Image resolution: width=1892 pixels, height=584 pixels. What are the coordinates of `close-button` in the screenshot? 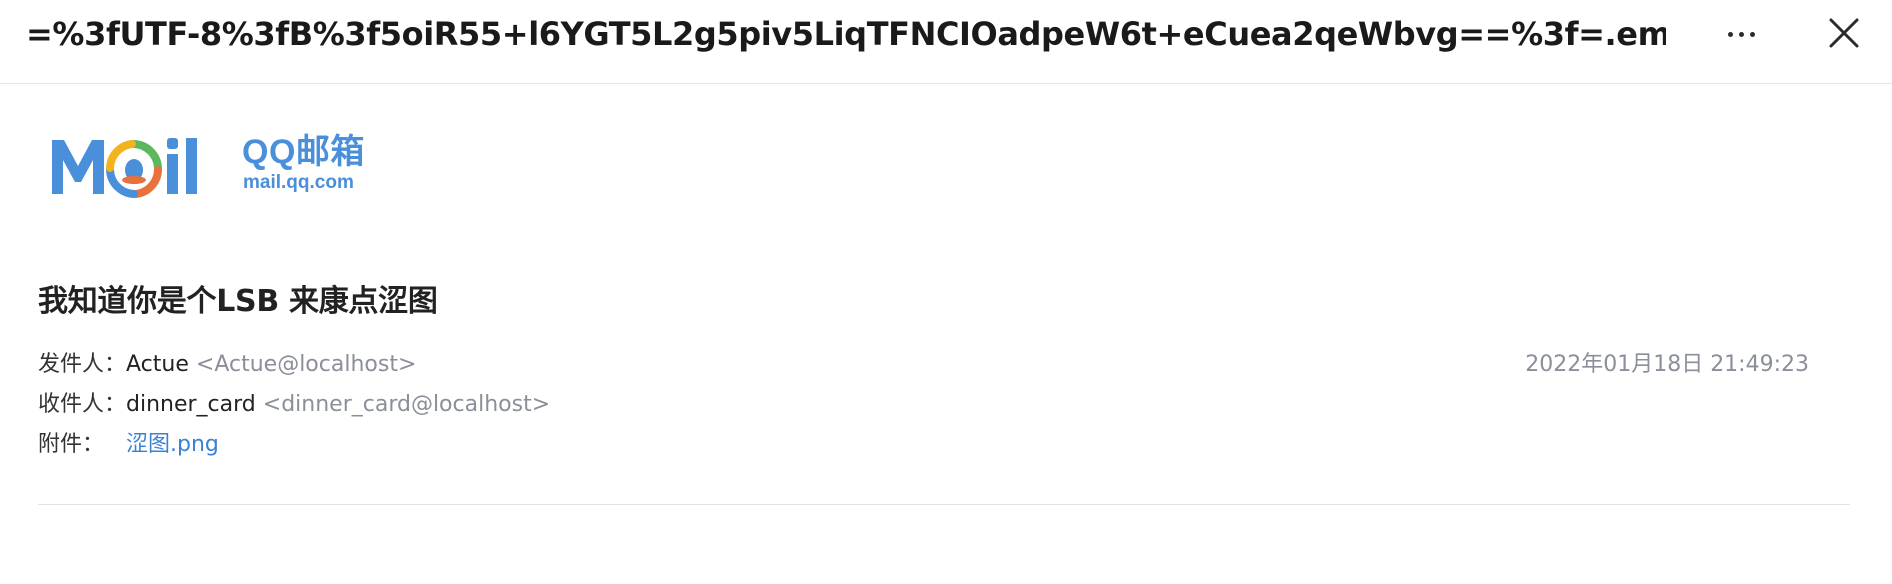 It's located at (1844, 34).